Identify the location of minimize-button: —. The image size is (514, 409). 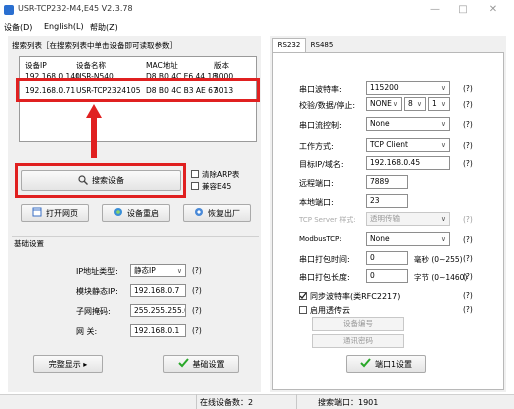
(435, 10).